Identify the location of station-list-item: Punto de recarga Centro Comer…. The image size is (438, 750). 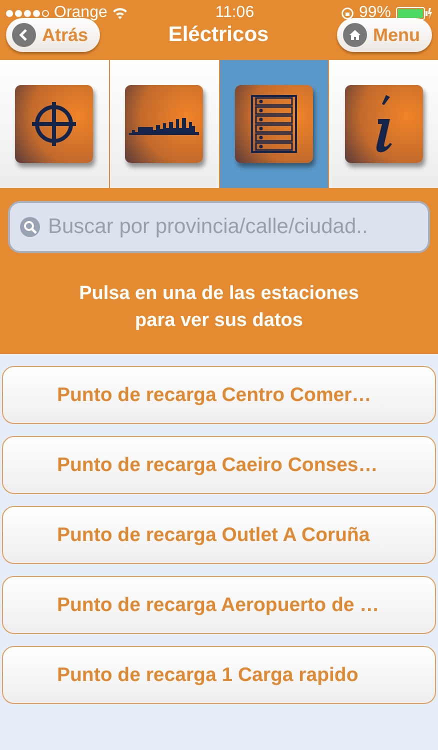
(219, 395).